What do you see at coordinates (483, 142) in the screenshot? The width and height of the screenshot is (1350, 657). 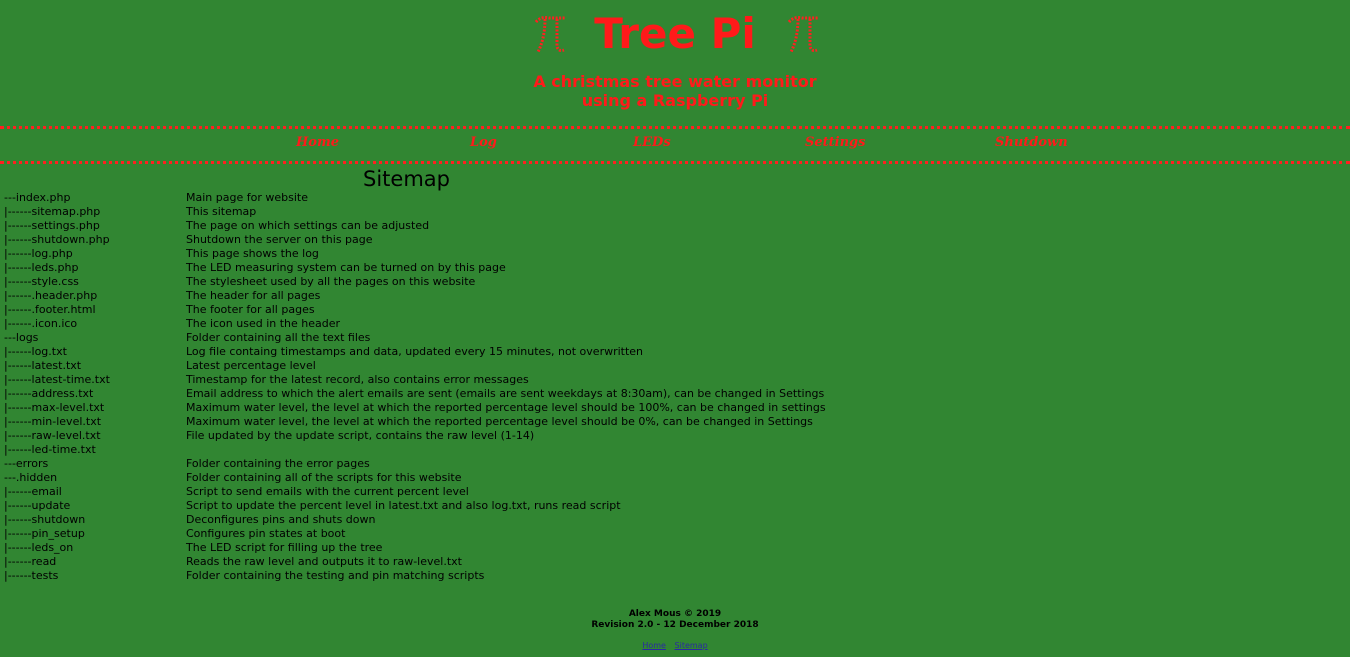 I see `nav-link-log: Log` at bounding box center [483, 142].